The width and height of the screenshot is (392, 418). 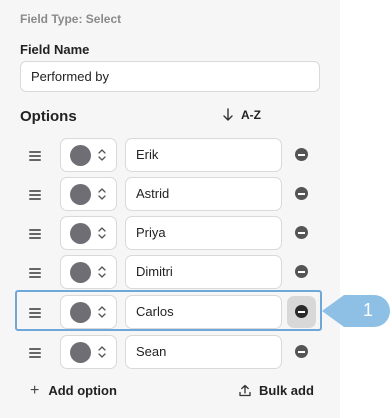 I want to click on option-row-dimitri: Dimitri, so click(x=170, y=274).